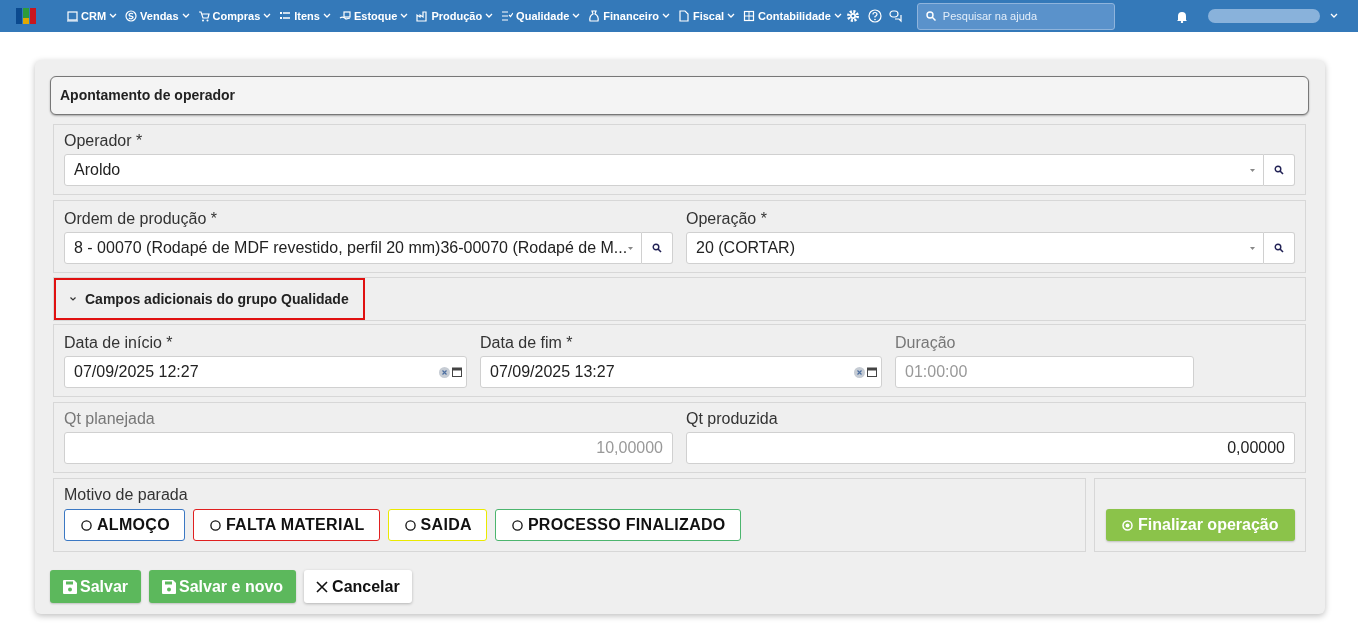 Image resolution: width=1358 pixels, height=642 pixels. Describe the element at coordinates (305, 16) in the screenshot. I see `nav-menu: Itens` at that location.